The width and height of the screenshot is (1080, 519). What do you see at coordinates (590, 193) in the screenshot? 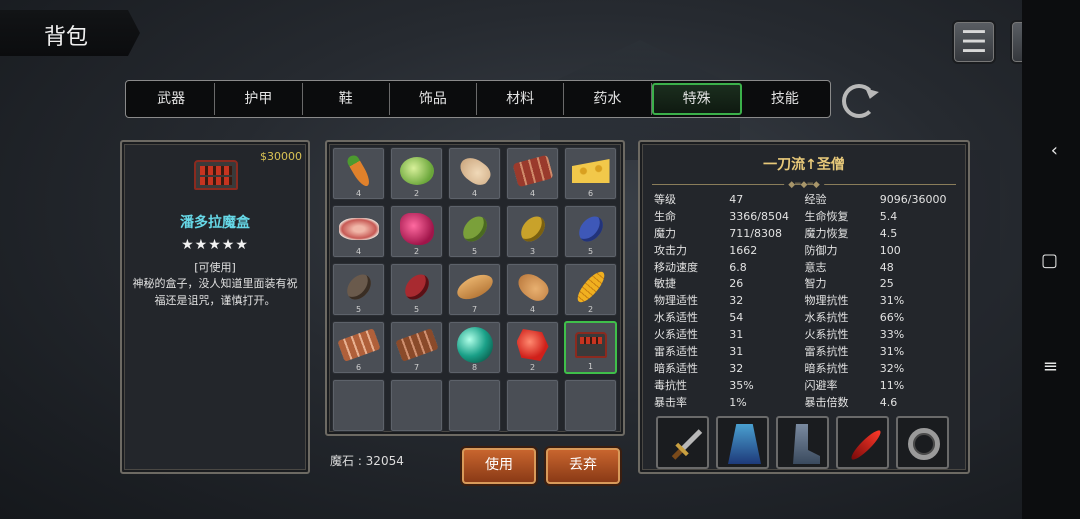
I see `item-count: 6` at bounding box center [590, 193].